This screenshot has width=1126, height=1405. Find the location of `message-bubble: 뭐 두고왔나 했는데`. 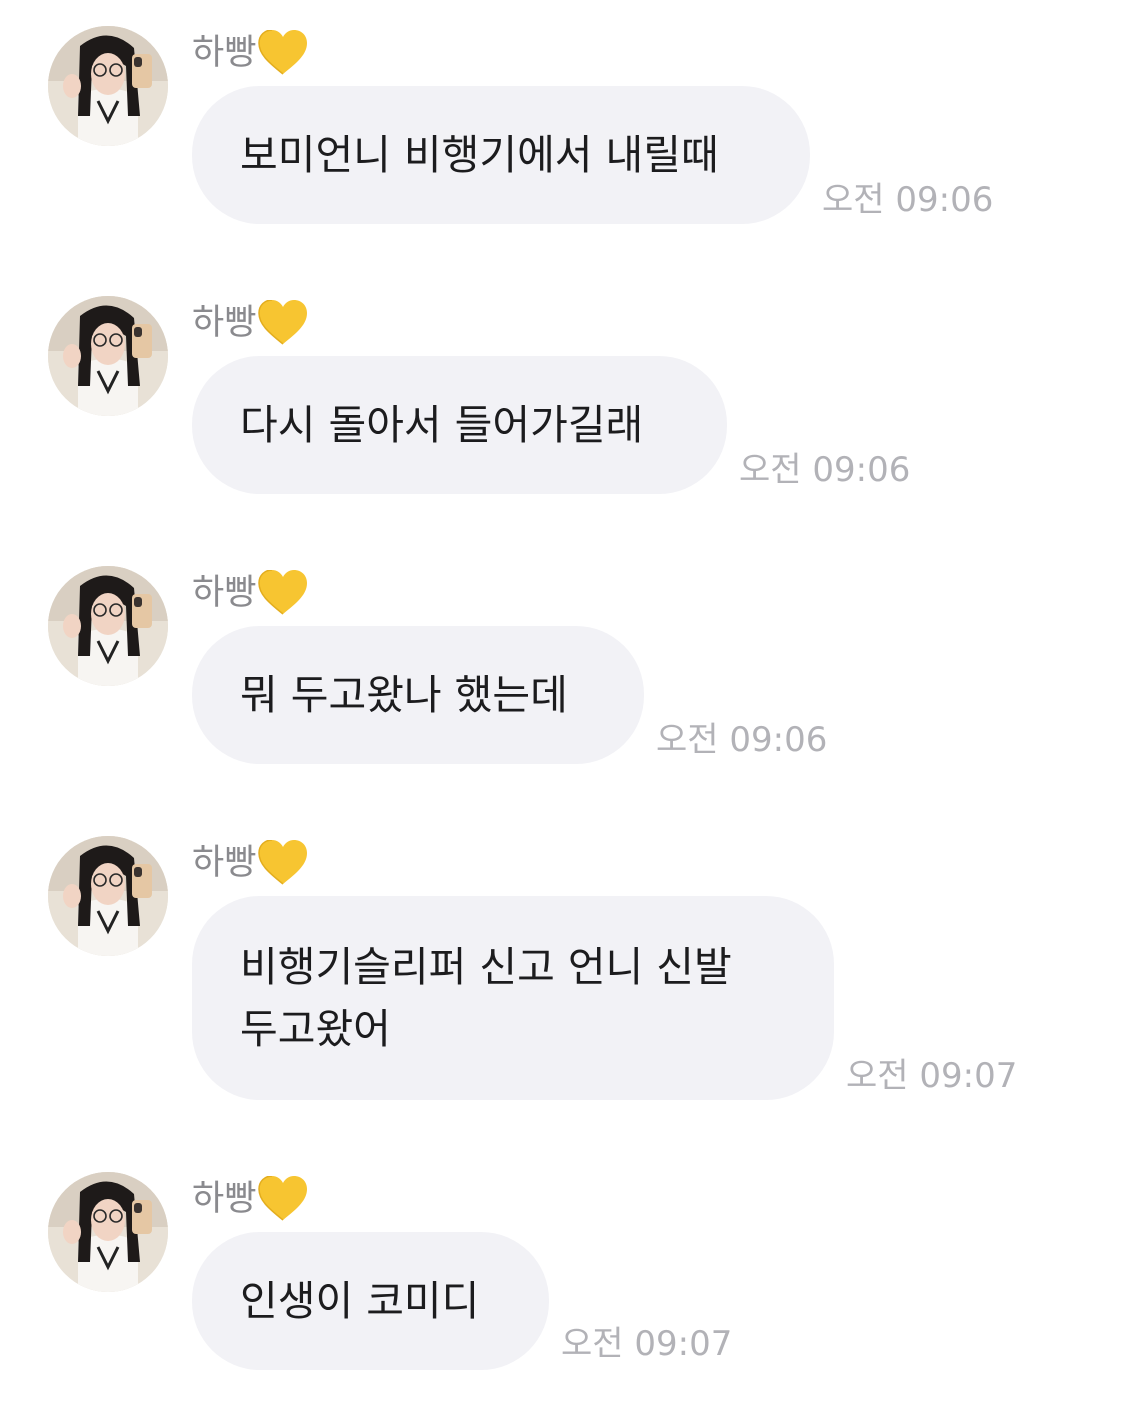

message-bubble: 뭐 두고왔나 했는데 is located at coordinates (418, 695).